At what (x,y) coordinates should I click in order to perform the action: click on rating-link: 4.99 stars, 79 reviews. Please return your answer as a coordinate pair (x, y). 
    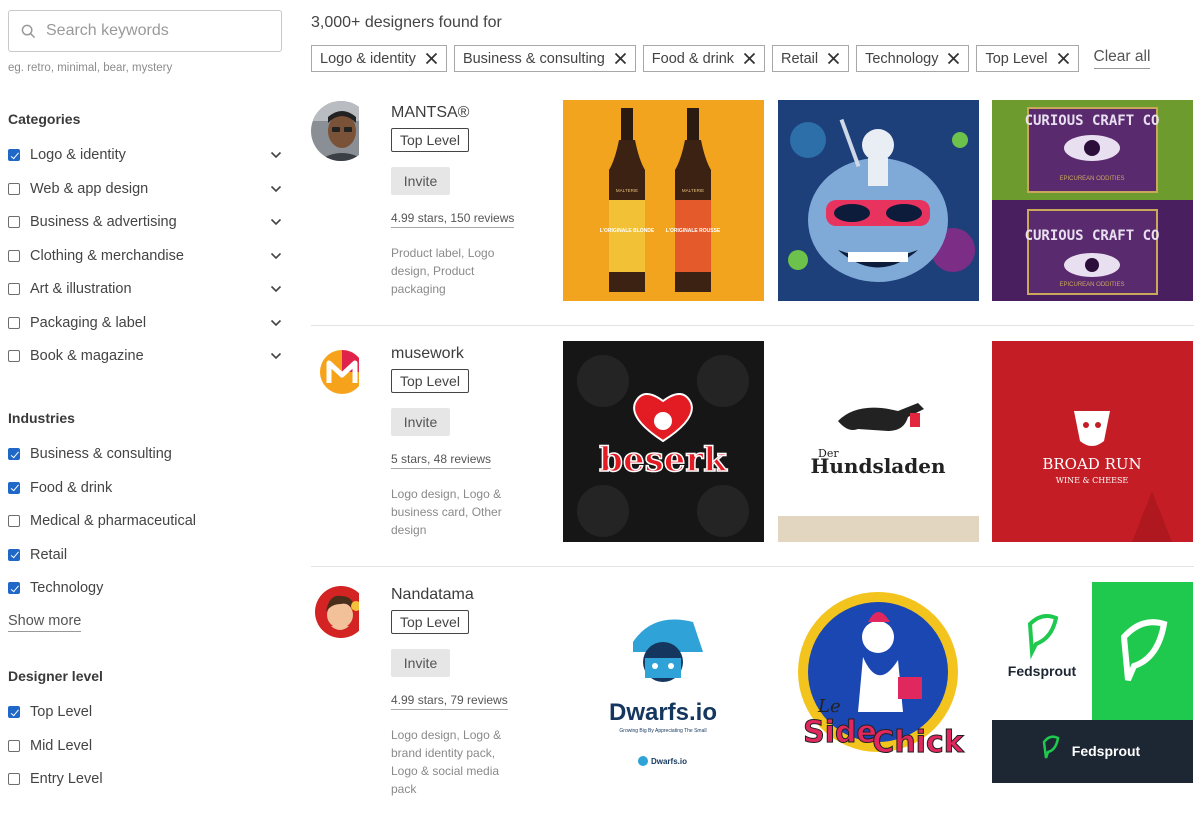
    Looking at the image, I should click on (449, 701).